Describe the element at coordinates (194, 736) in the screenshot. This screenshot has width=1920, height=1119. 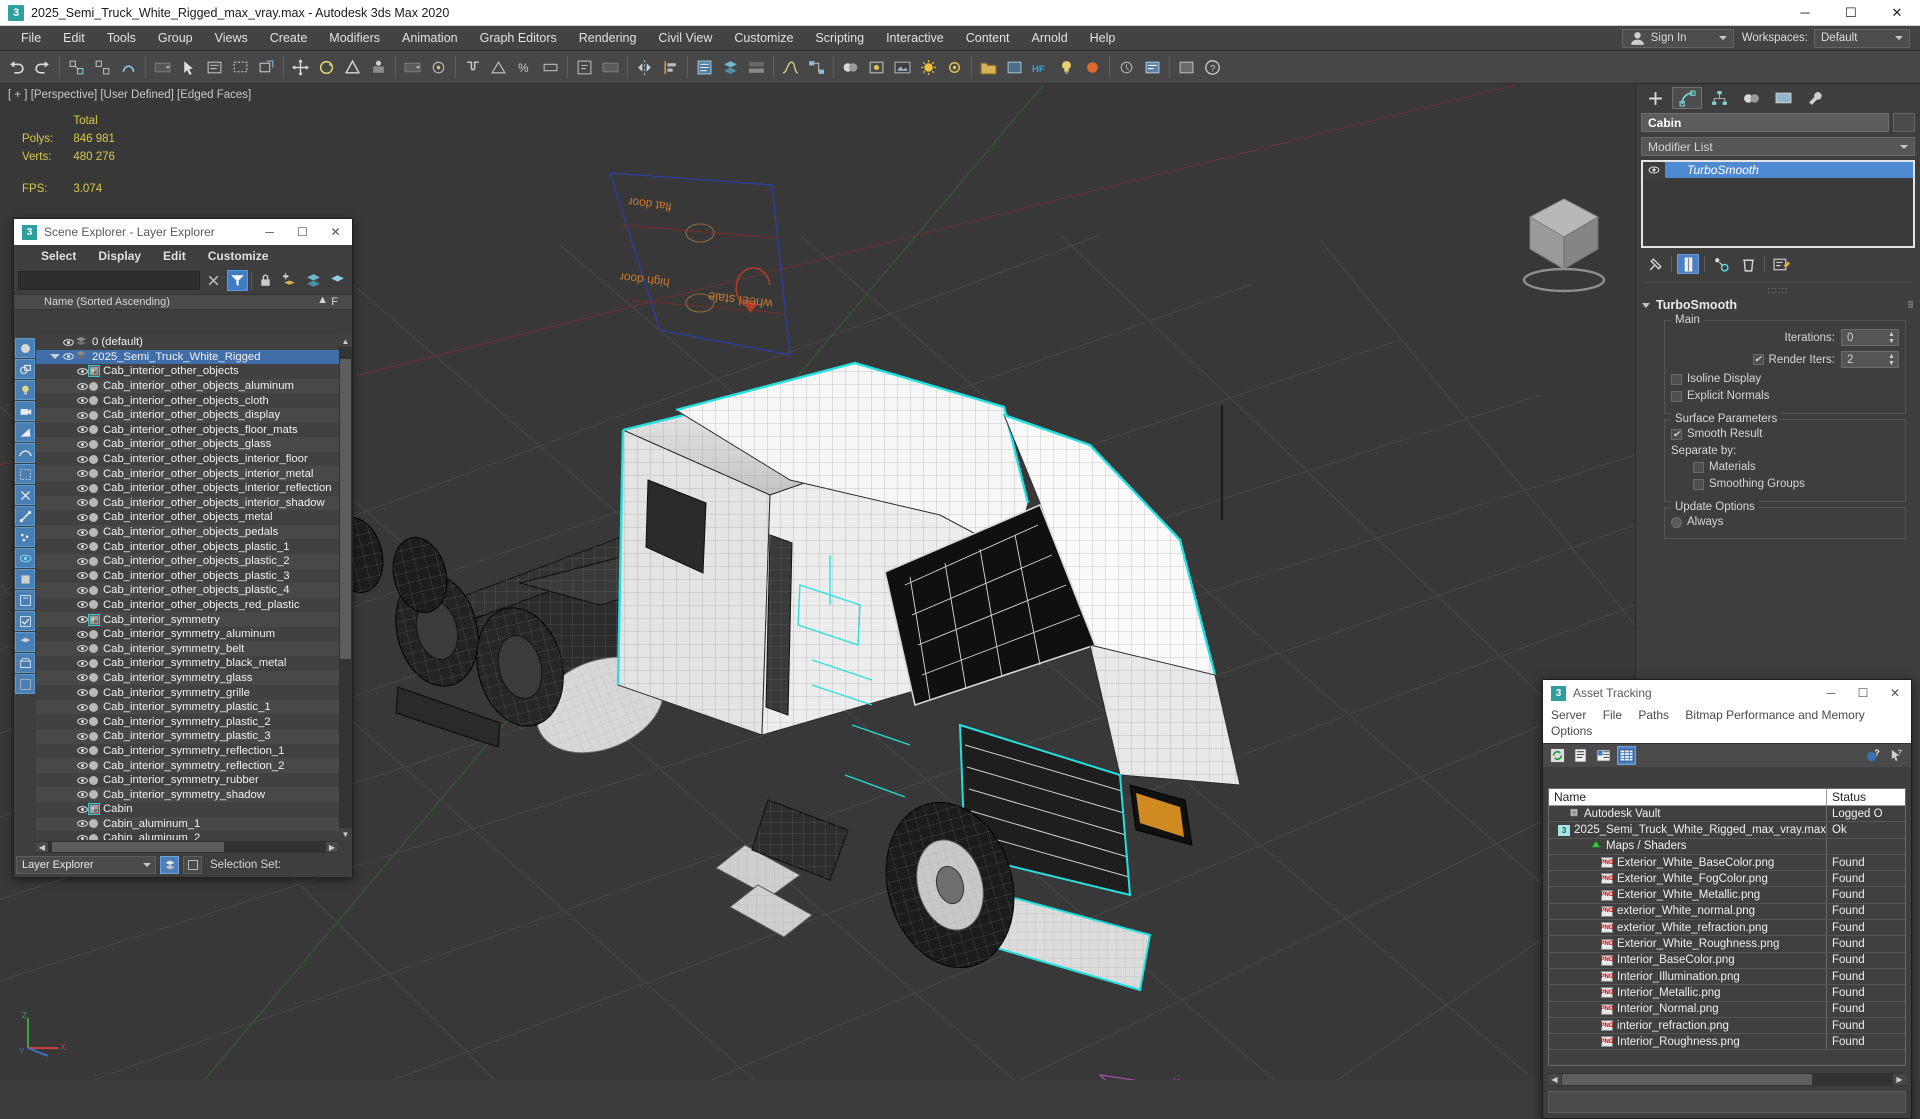
I see `layer-row: Cab_interior_symmetry_plastic_3` at that location.